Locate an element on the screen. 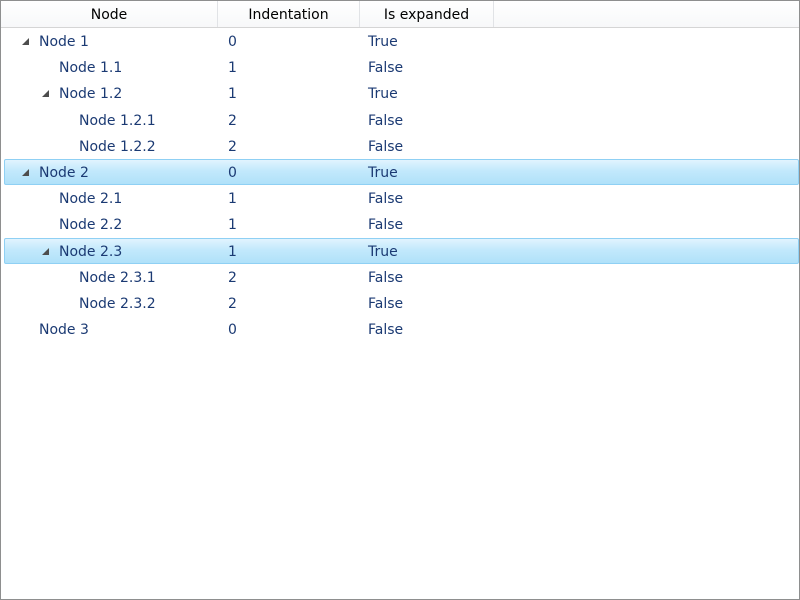  column-header-is-expanded: Is expanded is located at coordinates (427, 14).